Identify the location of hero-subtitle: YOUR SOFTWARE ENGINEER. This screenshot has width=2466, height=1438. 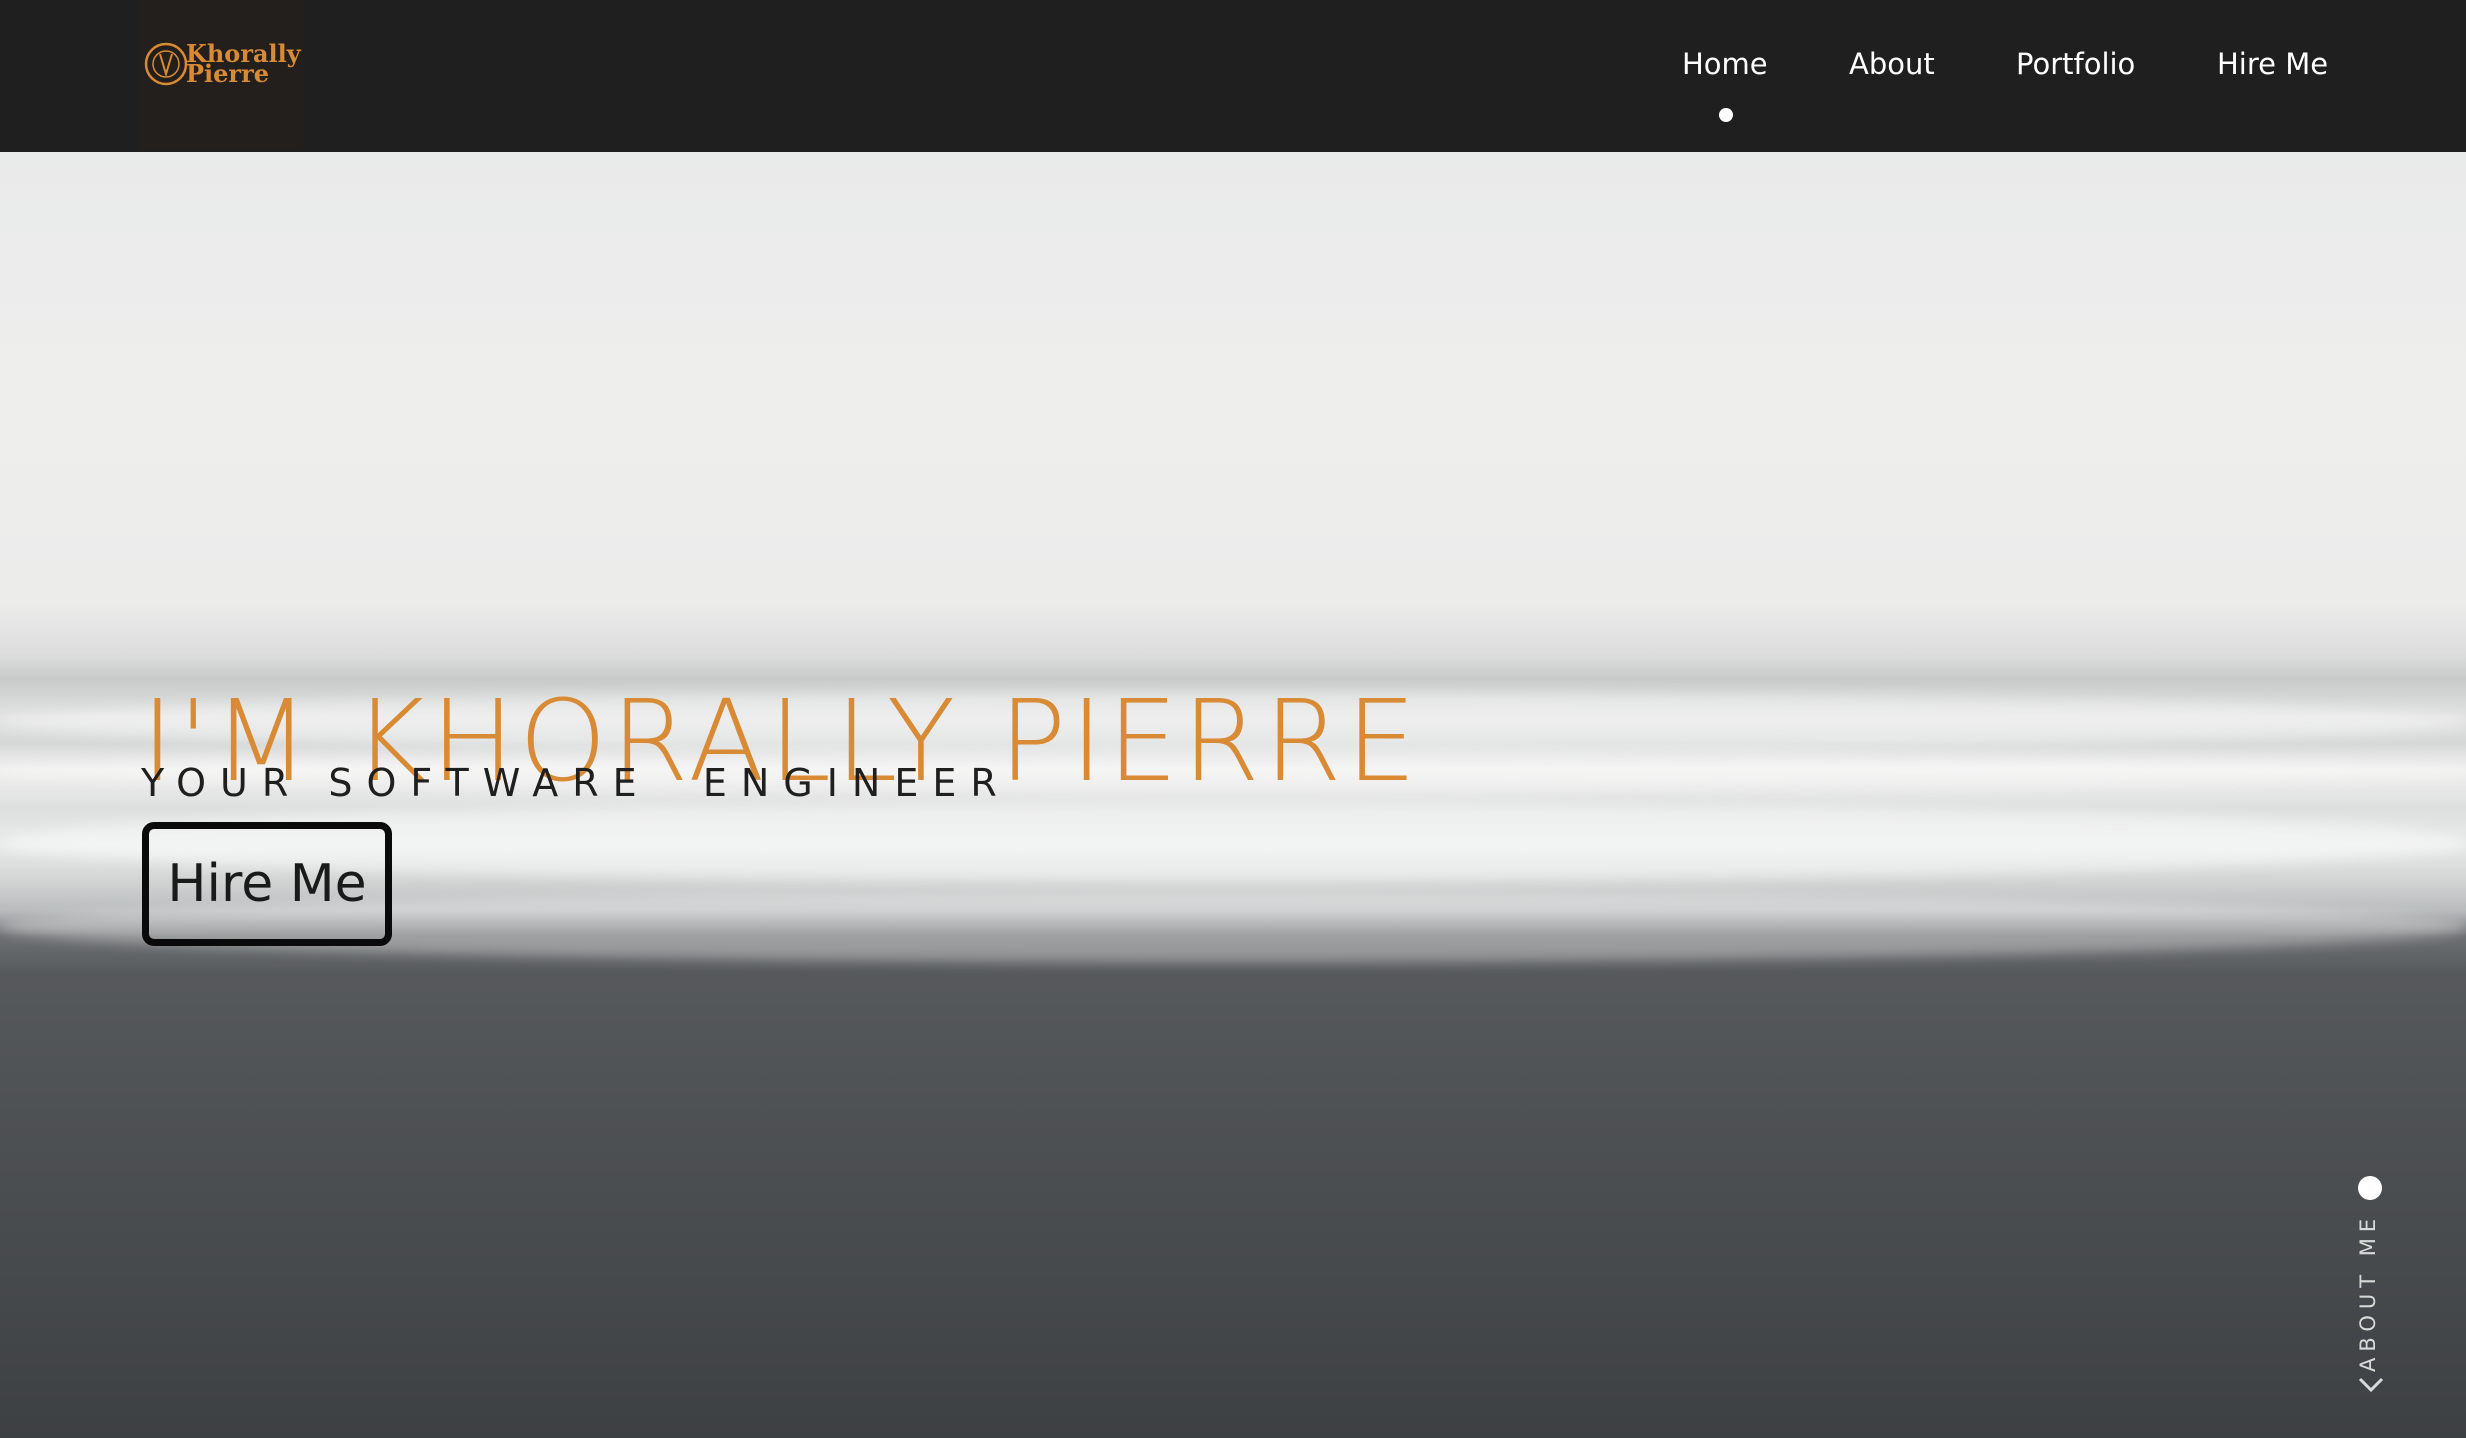
(576, 783).